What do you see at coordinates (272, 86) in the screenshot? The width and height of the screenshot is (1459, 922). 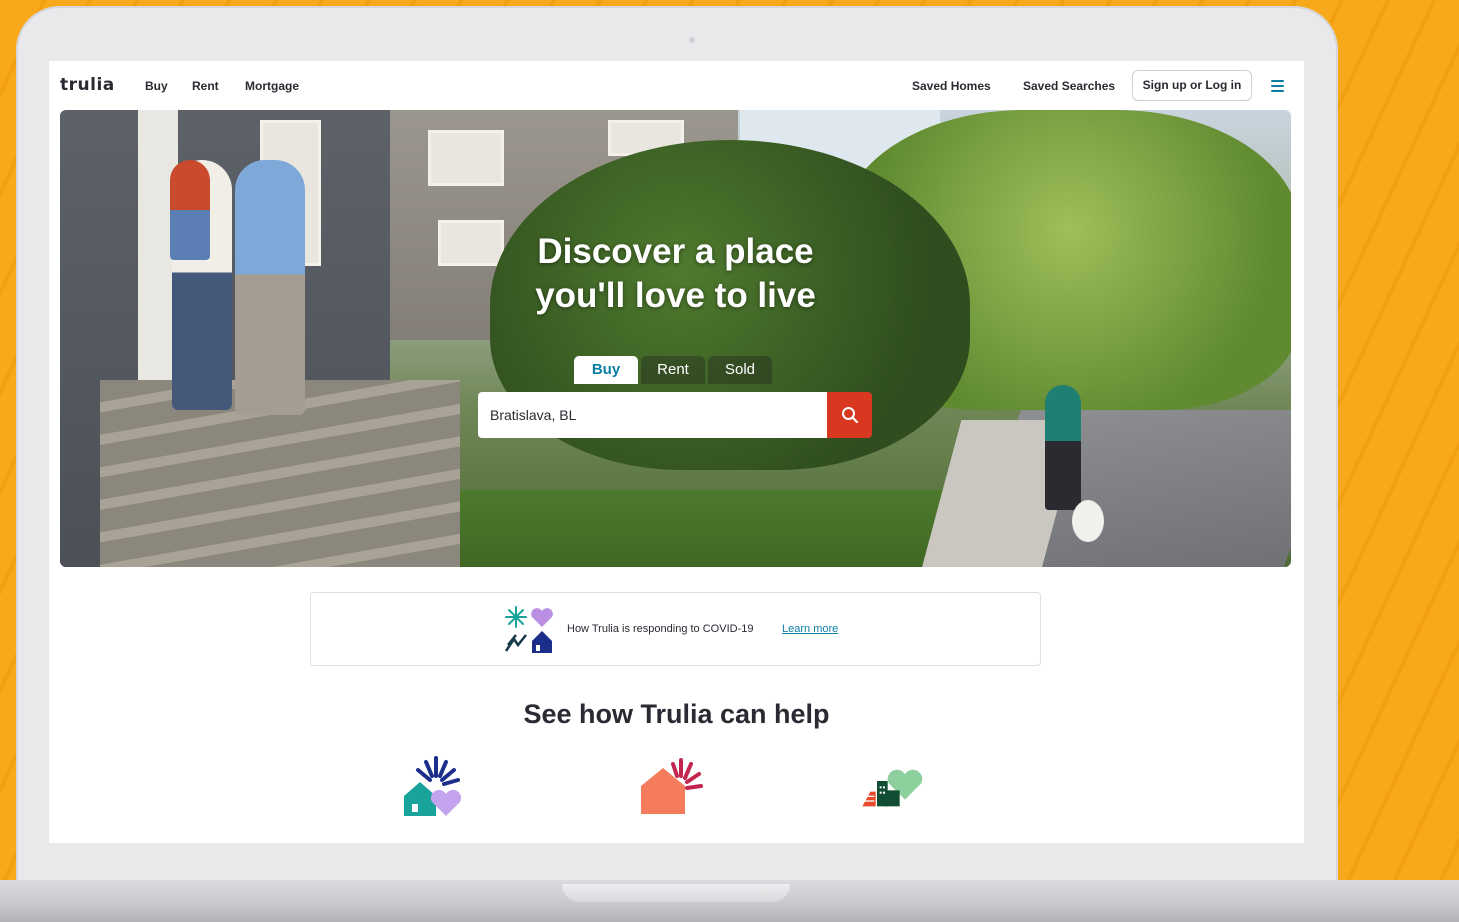 I see `nav-mortgage: Mortgage` at bounding box center [272, 86].